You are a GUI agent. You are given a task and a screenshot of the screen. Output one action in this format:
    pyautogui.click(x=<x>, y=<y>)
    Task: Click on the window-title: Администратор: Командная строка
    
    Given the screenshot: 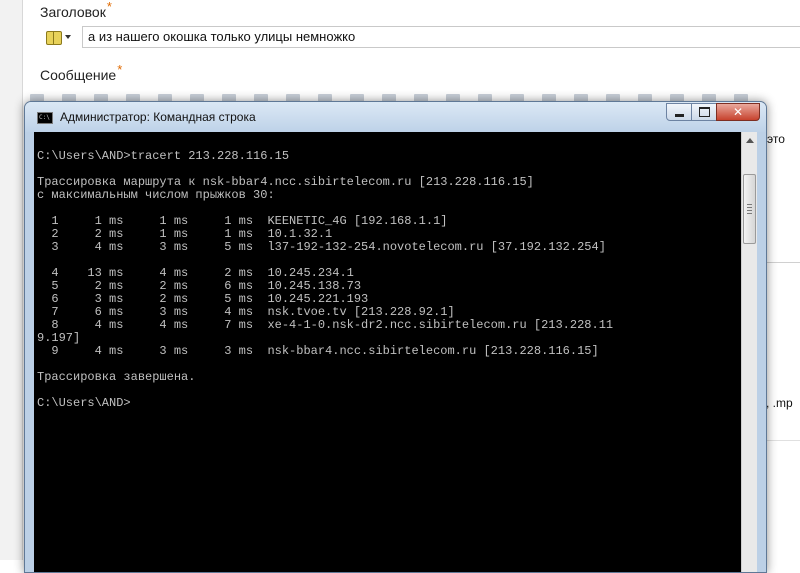 What is the action you would take?
    pyautogui.click(x=158, y=117)
    